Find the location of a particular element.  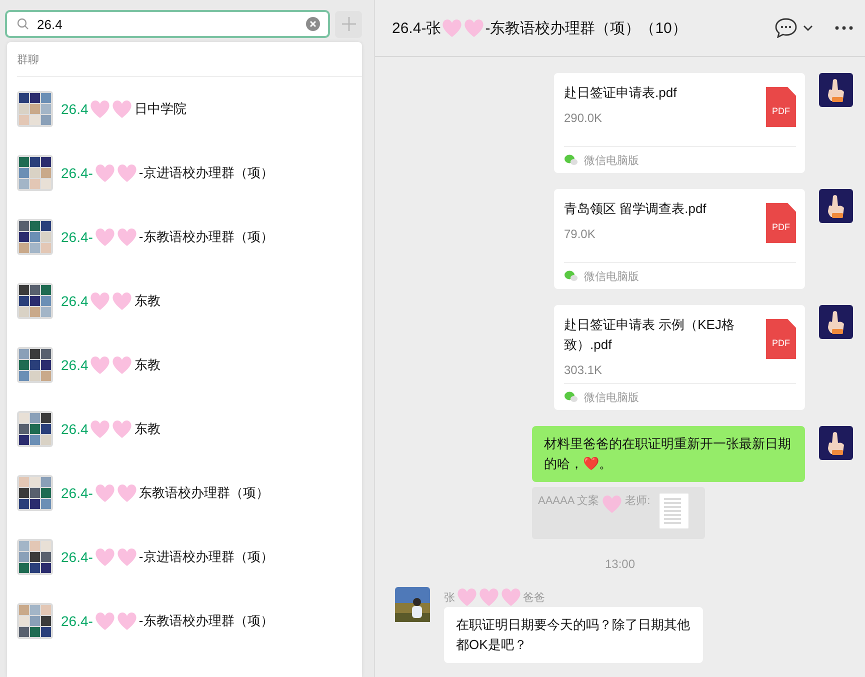

more-icon is located at coordinates (844, 28).